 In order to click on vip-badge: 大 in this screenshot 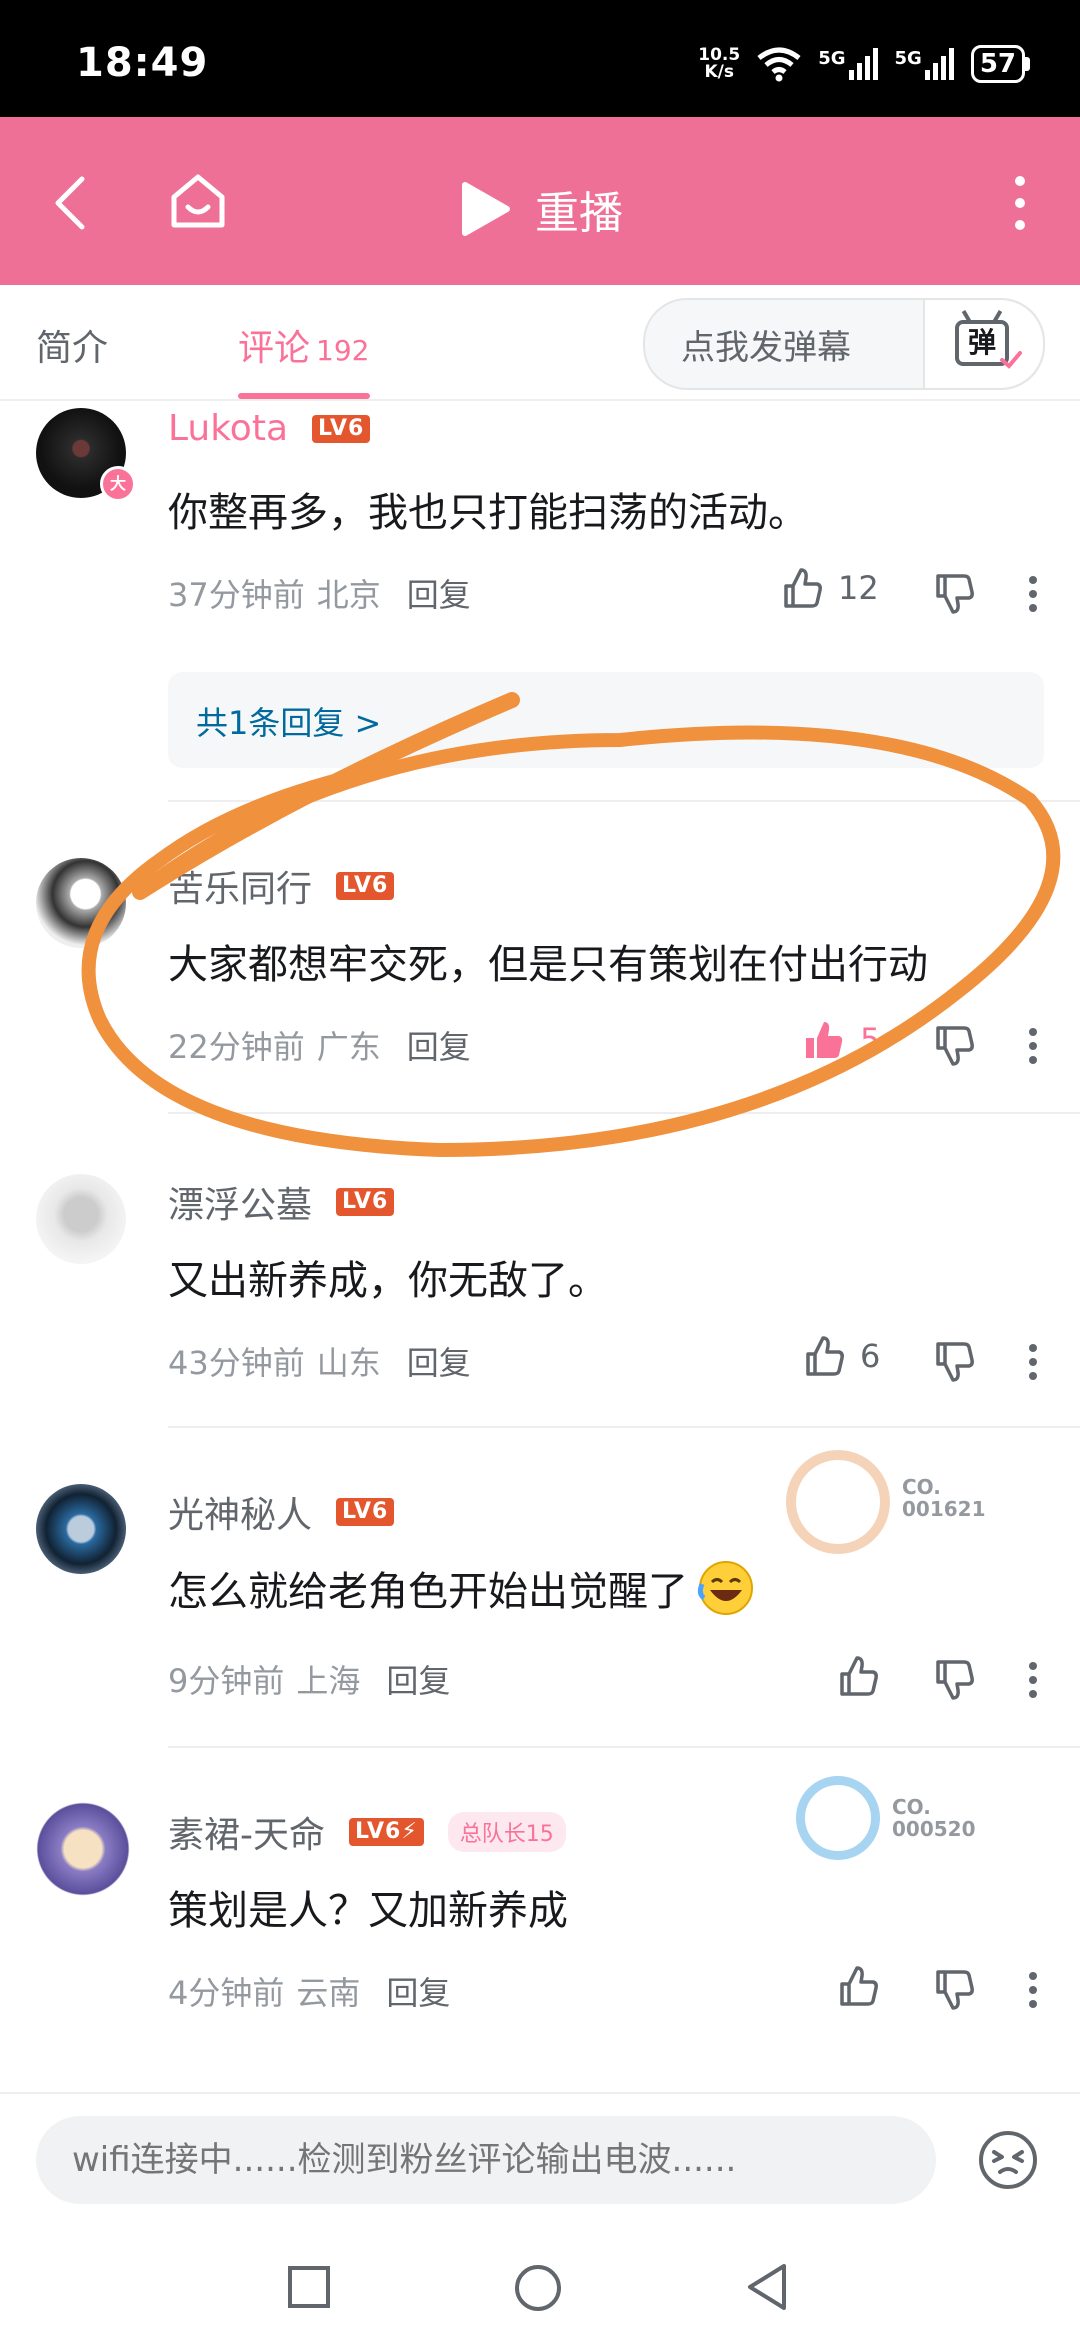, I will do `click(118, 484)`.